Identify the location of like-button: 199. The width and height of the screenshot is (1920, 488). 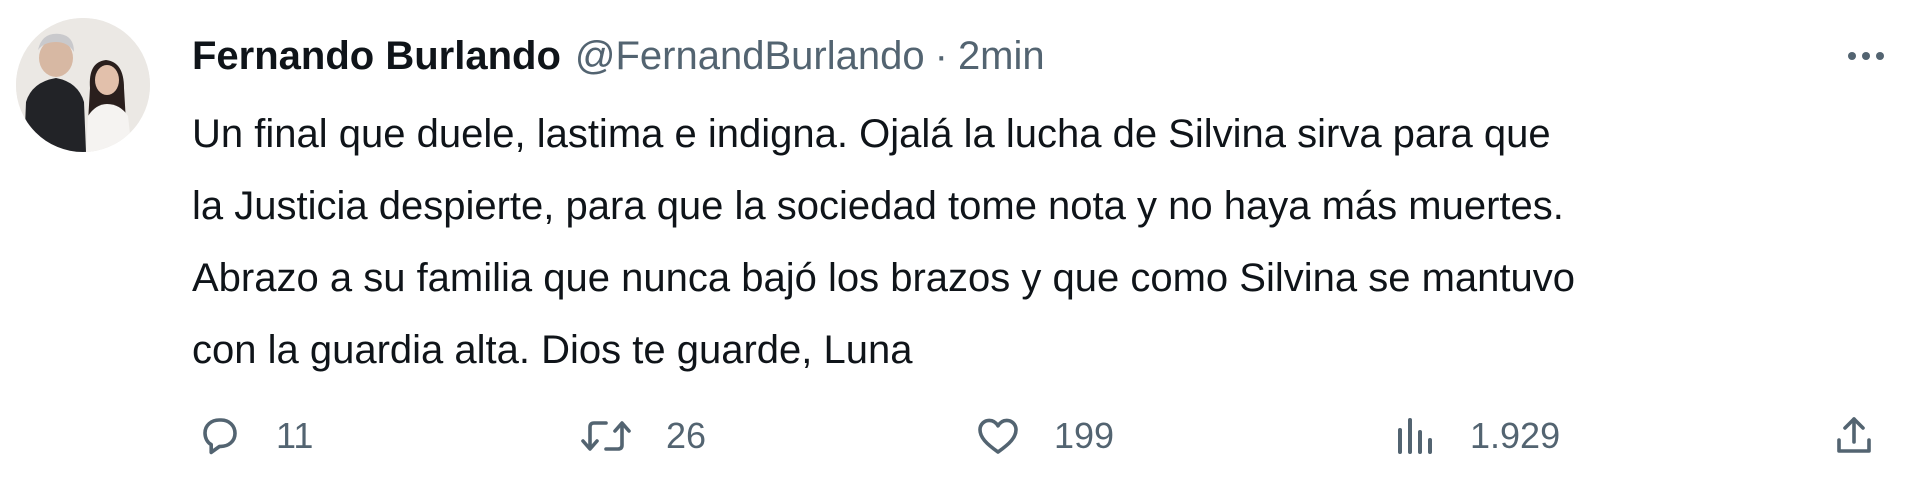
(1044, 436).